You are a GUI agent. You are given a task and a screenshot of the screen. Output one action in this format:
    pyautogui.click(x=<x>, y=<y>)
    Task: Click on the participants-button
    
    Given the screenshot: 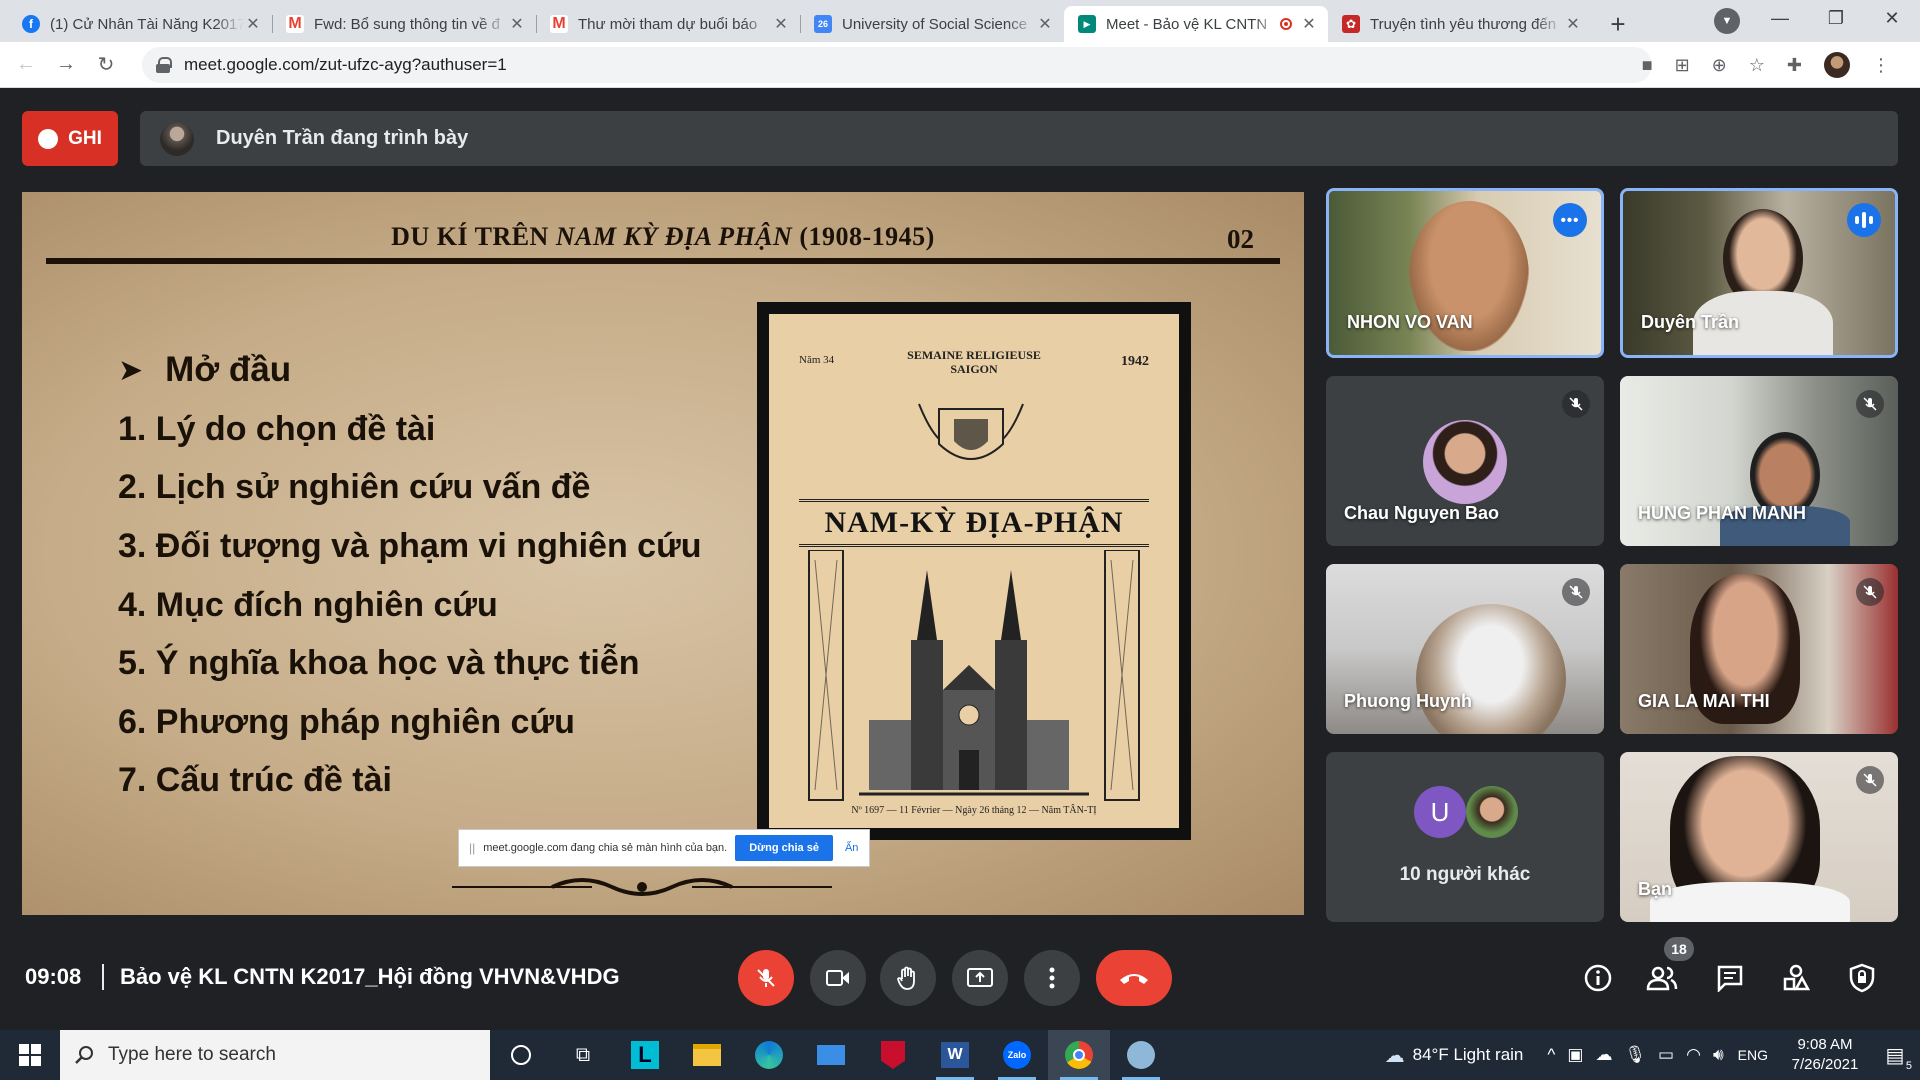 What is the action you would take?
    pyautogui.click(x=1662, y=978)
    